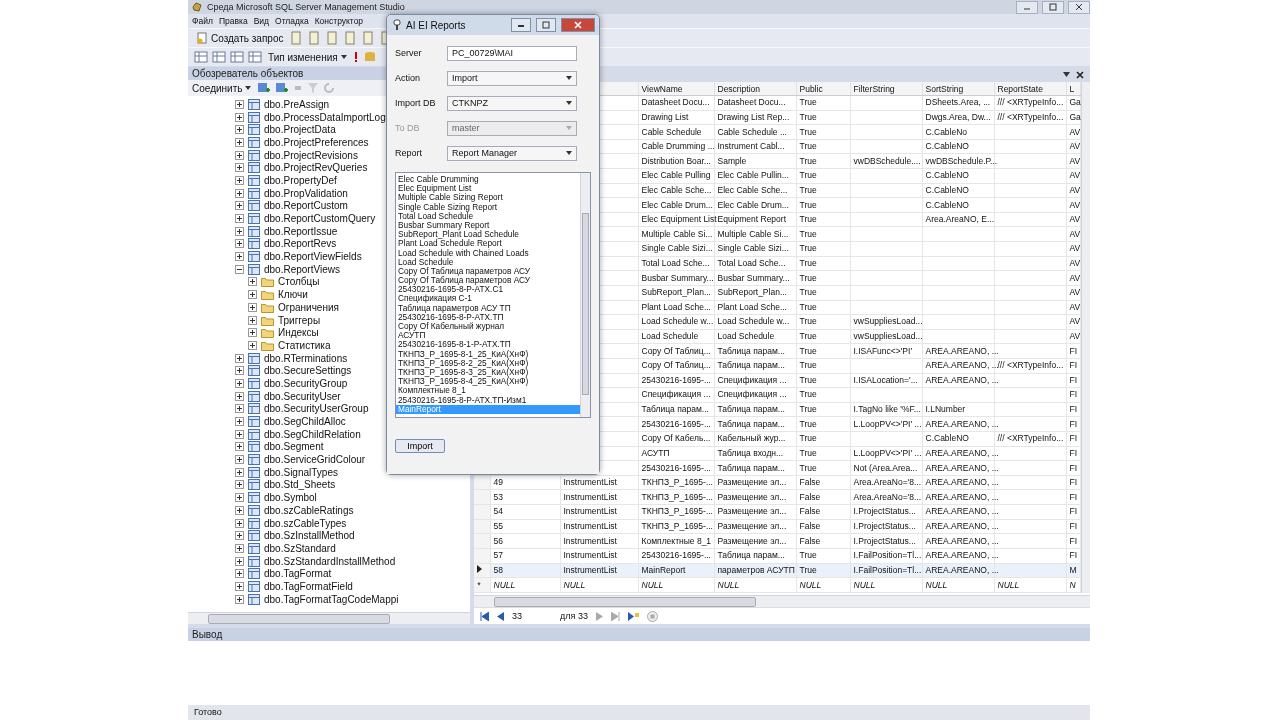 The height and width of the screenshot is (720, 1280). What do you see at coordinates (488, 327) in the screenshot?
I see `list-item: Copy Of Кабельный журнал` at bounding box center [488, 327].